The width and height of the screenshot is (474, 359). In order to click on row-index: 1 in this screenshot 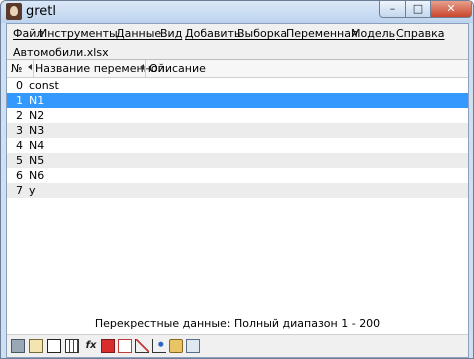, I will do `click(19, 100)`.